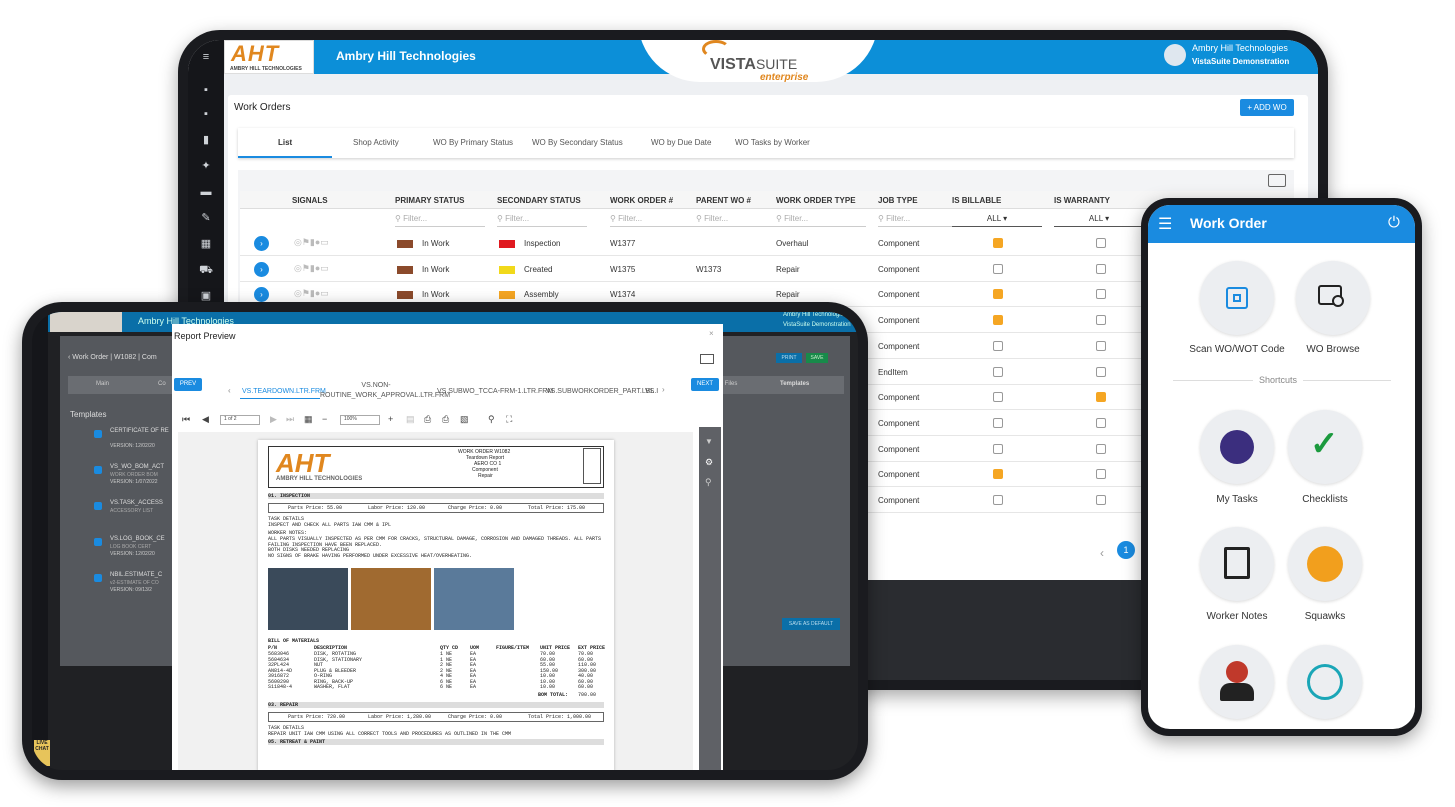 Image resolution: width=1455 pixels, height=807 pixels. Describe the element at coordinates (285, 143) in the screenshot. I see `tab-list: List` at that location.